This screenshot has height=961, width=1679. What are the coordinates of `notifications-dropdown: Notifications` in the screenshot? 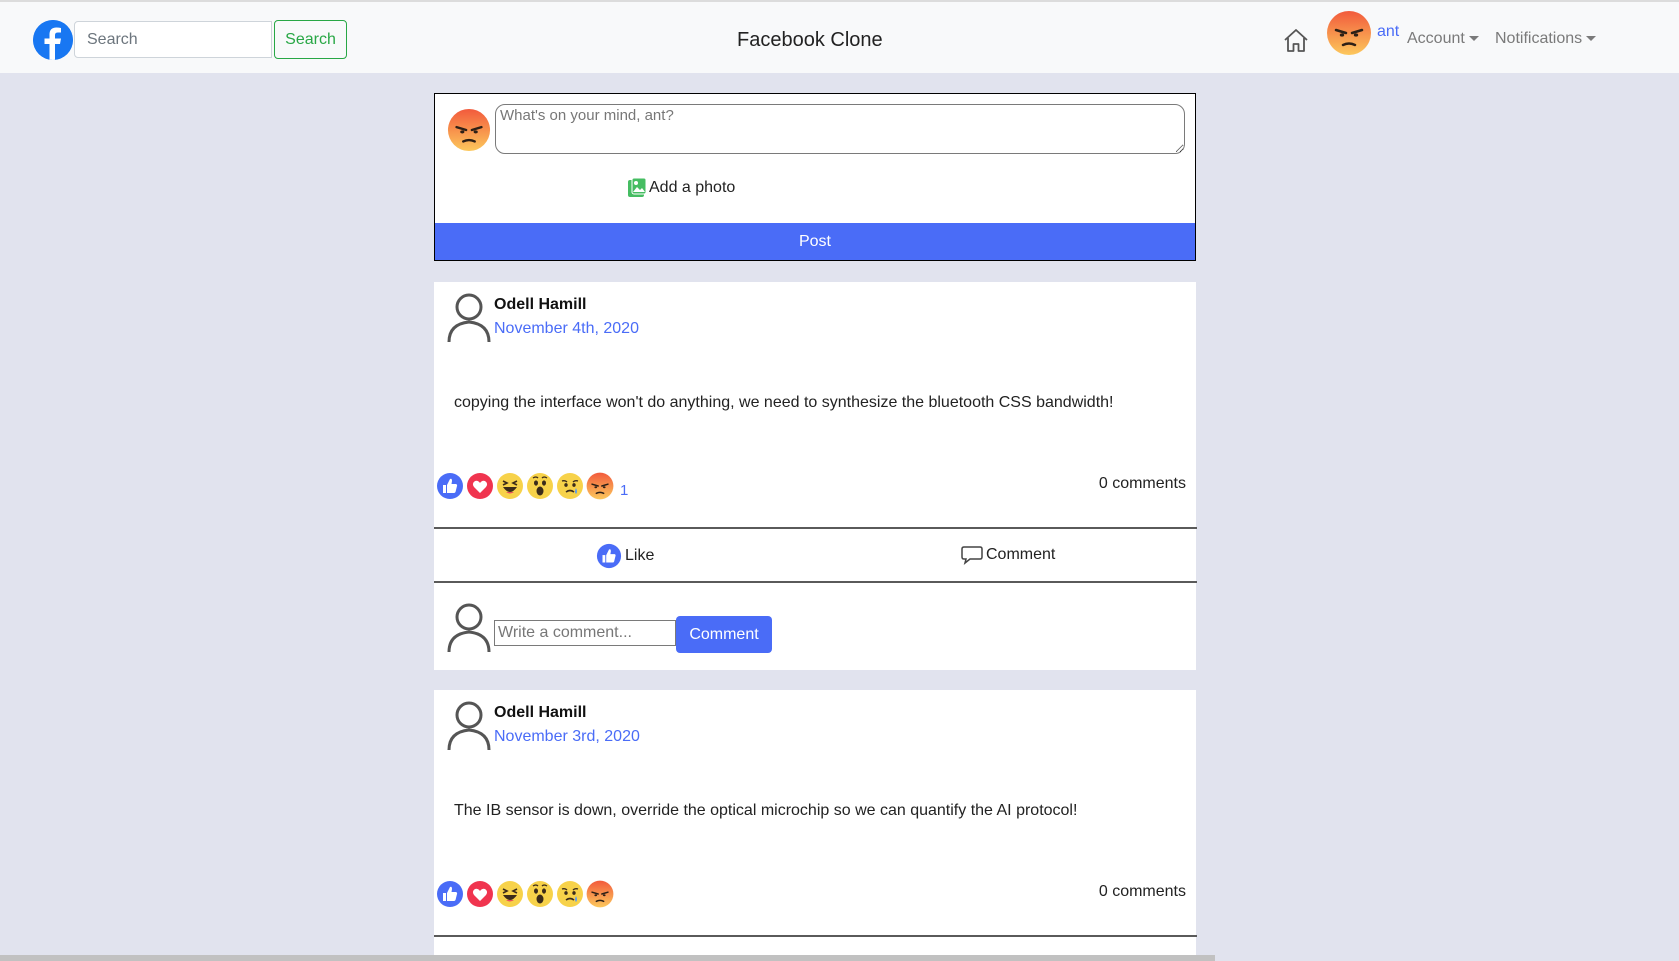 It's located at (1546, 39).